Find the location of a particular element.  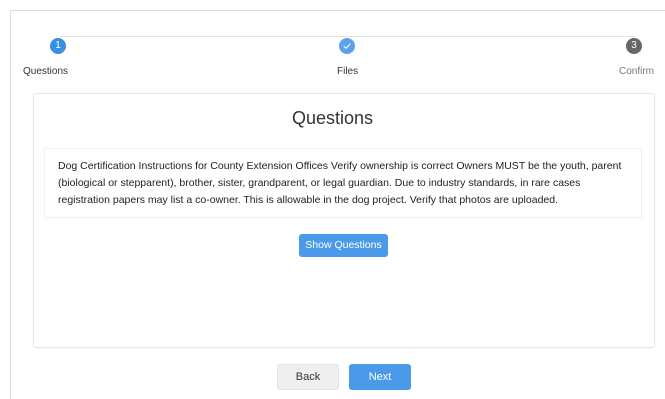

next-button: Next is located at coordinates (380, 377).